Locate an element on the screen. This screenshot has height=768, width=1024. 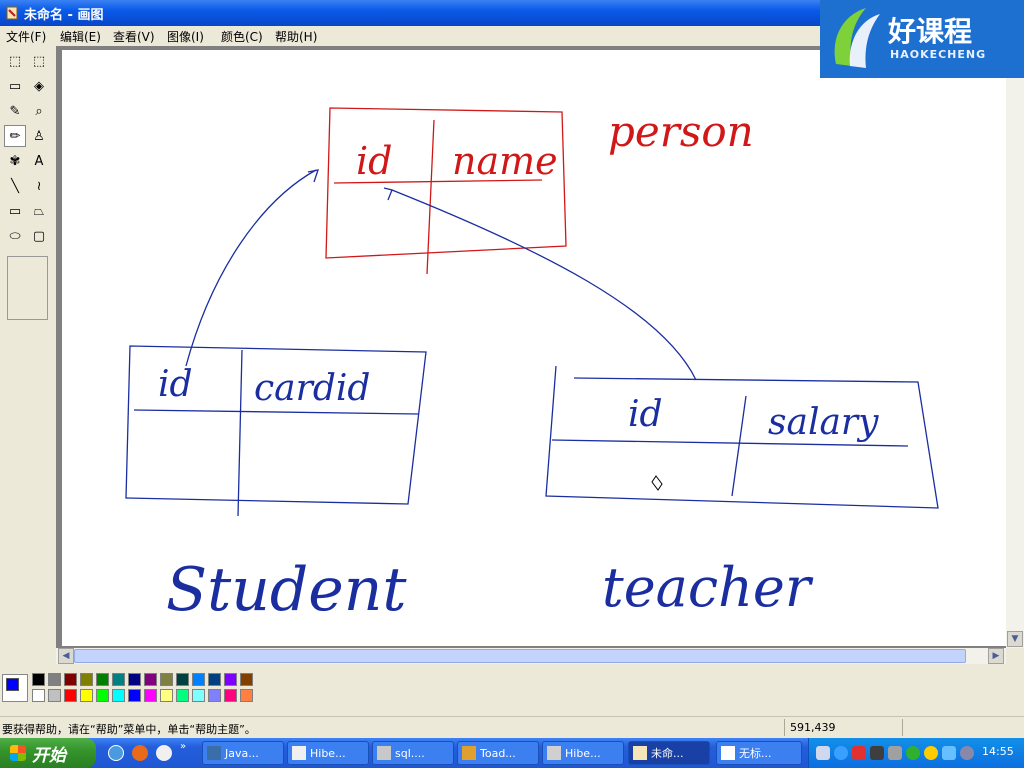
current-colors is located at coordinates (15, 688).